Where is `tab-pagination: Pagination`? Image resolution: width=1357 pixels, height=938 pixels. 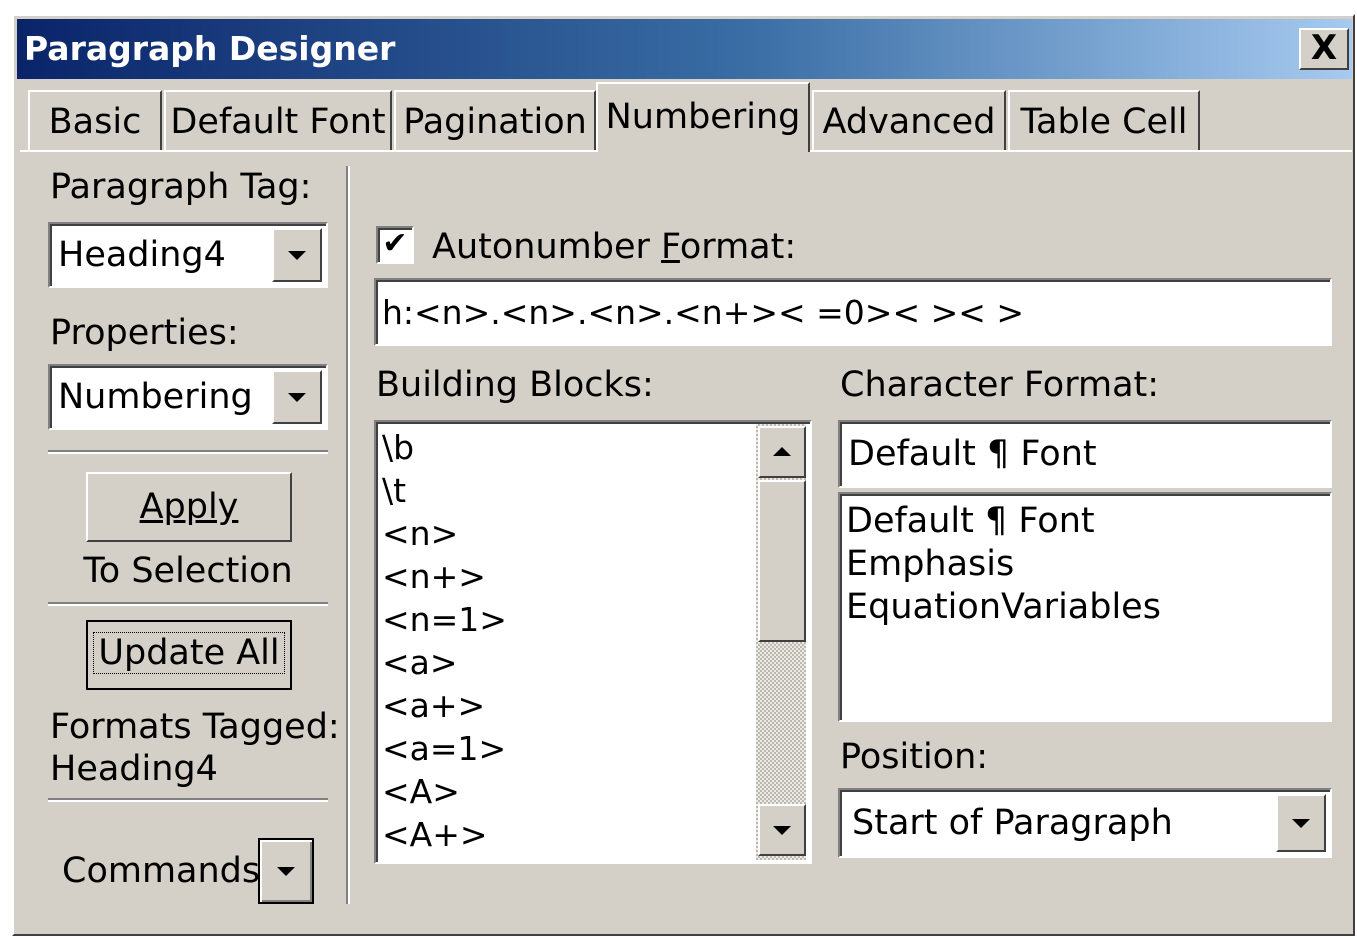
tab-pagination: Pagination is located at coordinates (495, 120).